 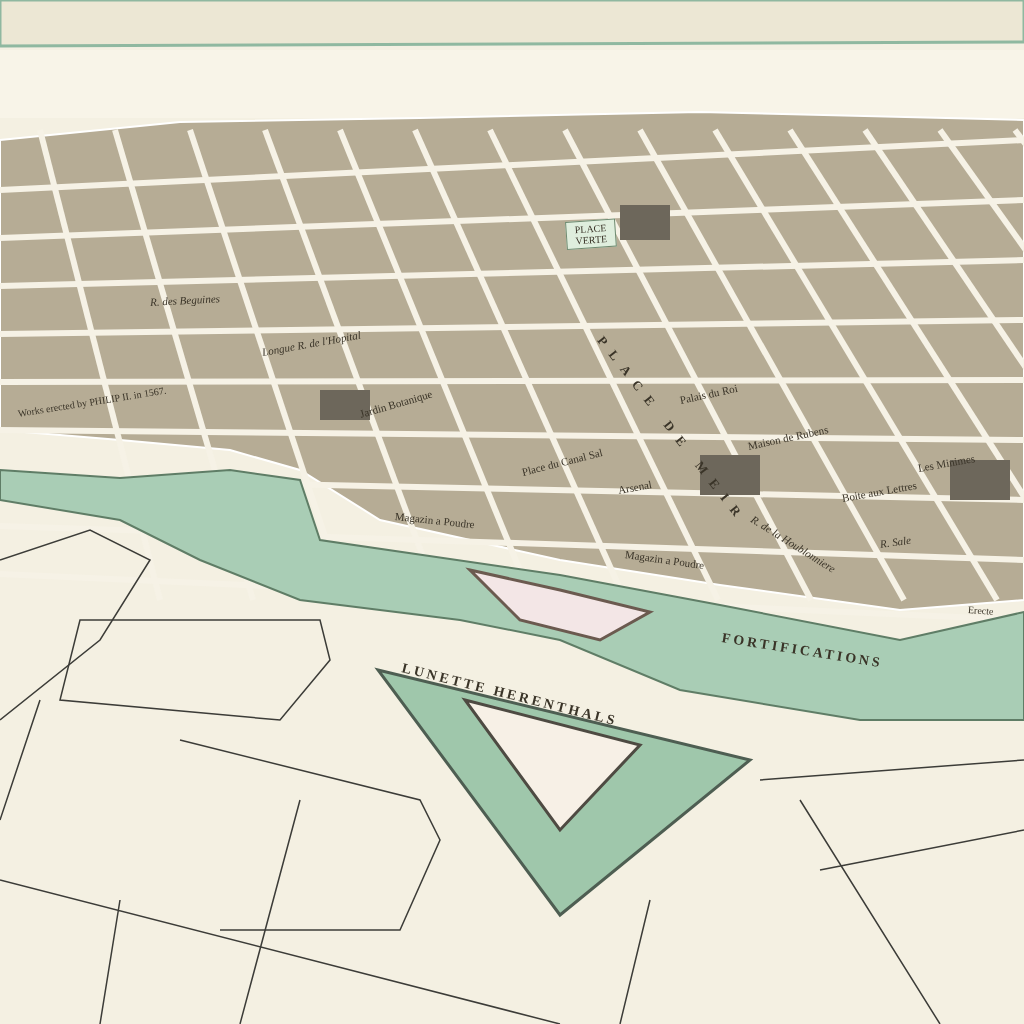 What do you see at coordinates (895, 541) in the screenshot?
I see `map-label: R. Sale` at bounding box center [895, 541].